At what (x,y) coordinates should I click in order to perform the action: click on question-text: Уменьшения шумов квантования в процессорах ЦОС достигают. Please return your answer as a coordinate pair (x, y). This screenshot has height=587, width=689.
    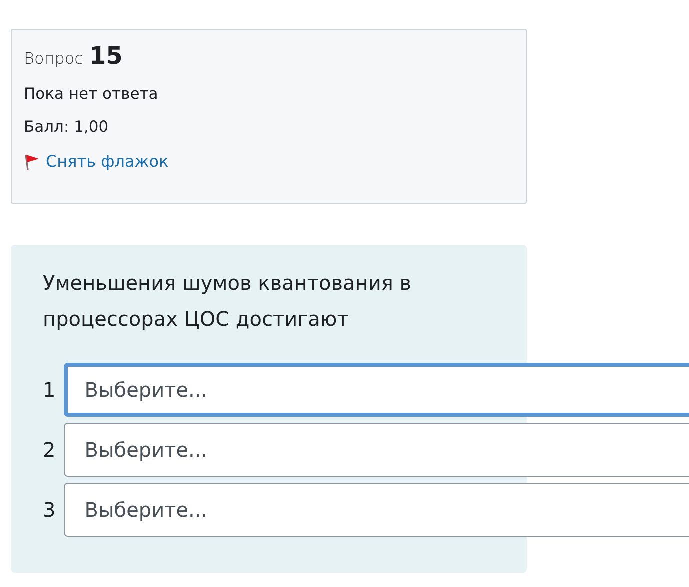
    Looking at the image, I should click on (227, 301).